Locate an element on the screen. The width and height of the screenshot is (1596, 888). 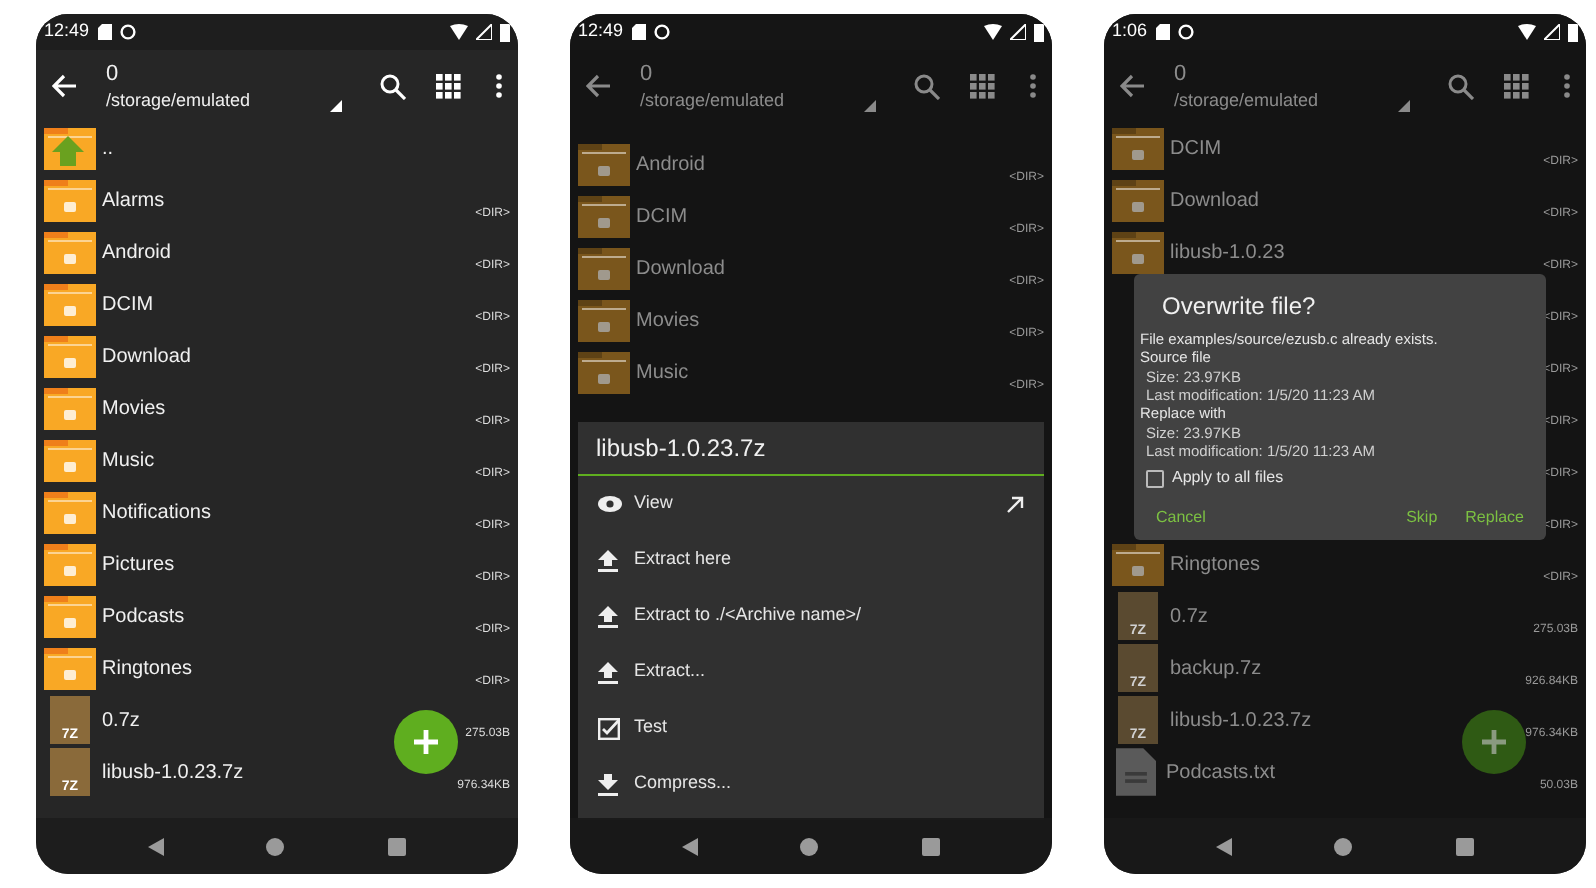
dialog-button: Skip is located at coordinates (1422, 518).